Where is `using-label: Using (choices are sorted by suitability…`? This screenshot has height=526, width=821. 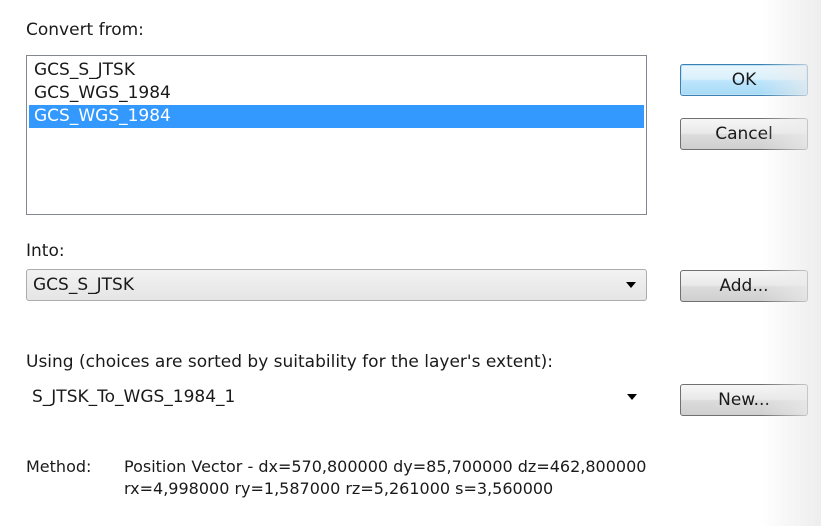
using-label: Using (choices are sorted by suitability… is located at coordinates (289, 362).